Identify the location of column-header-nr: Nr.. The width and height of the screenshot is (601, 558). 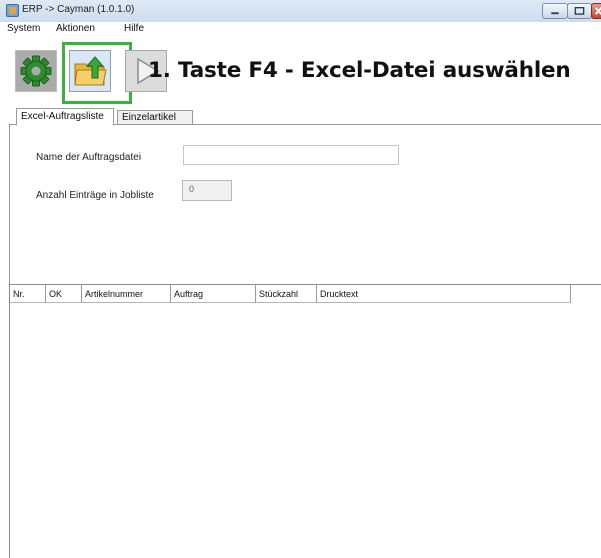
(28, 294).